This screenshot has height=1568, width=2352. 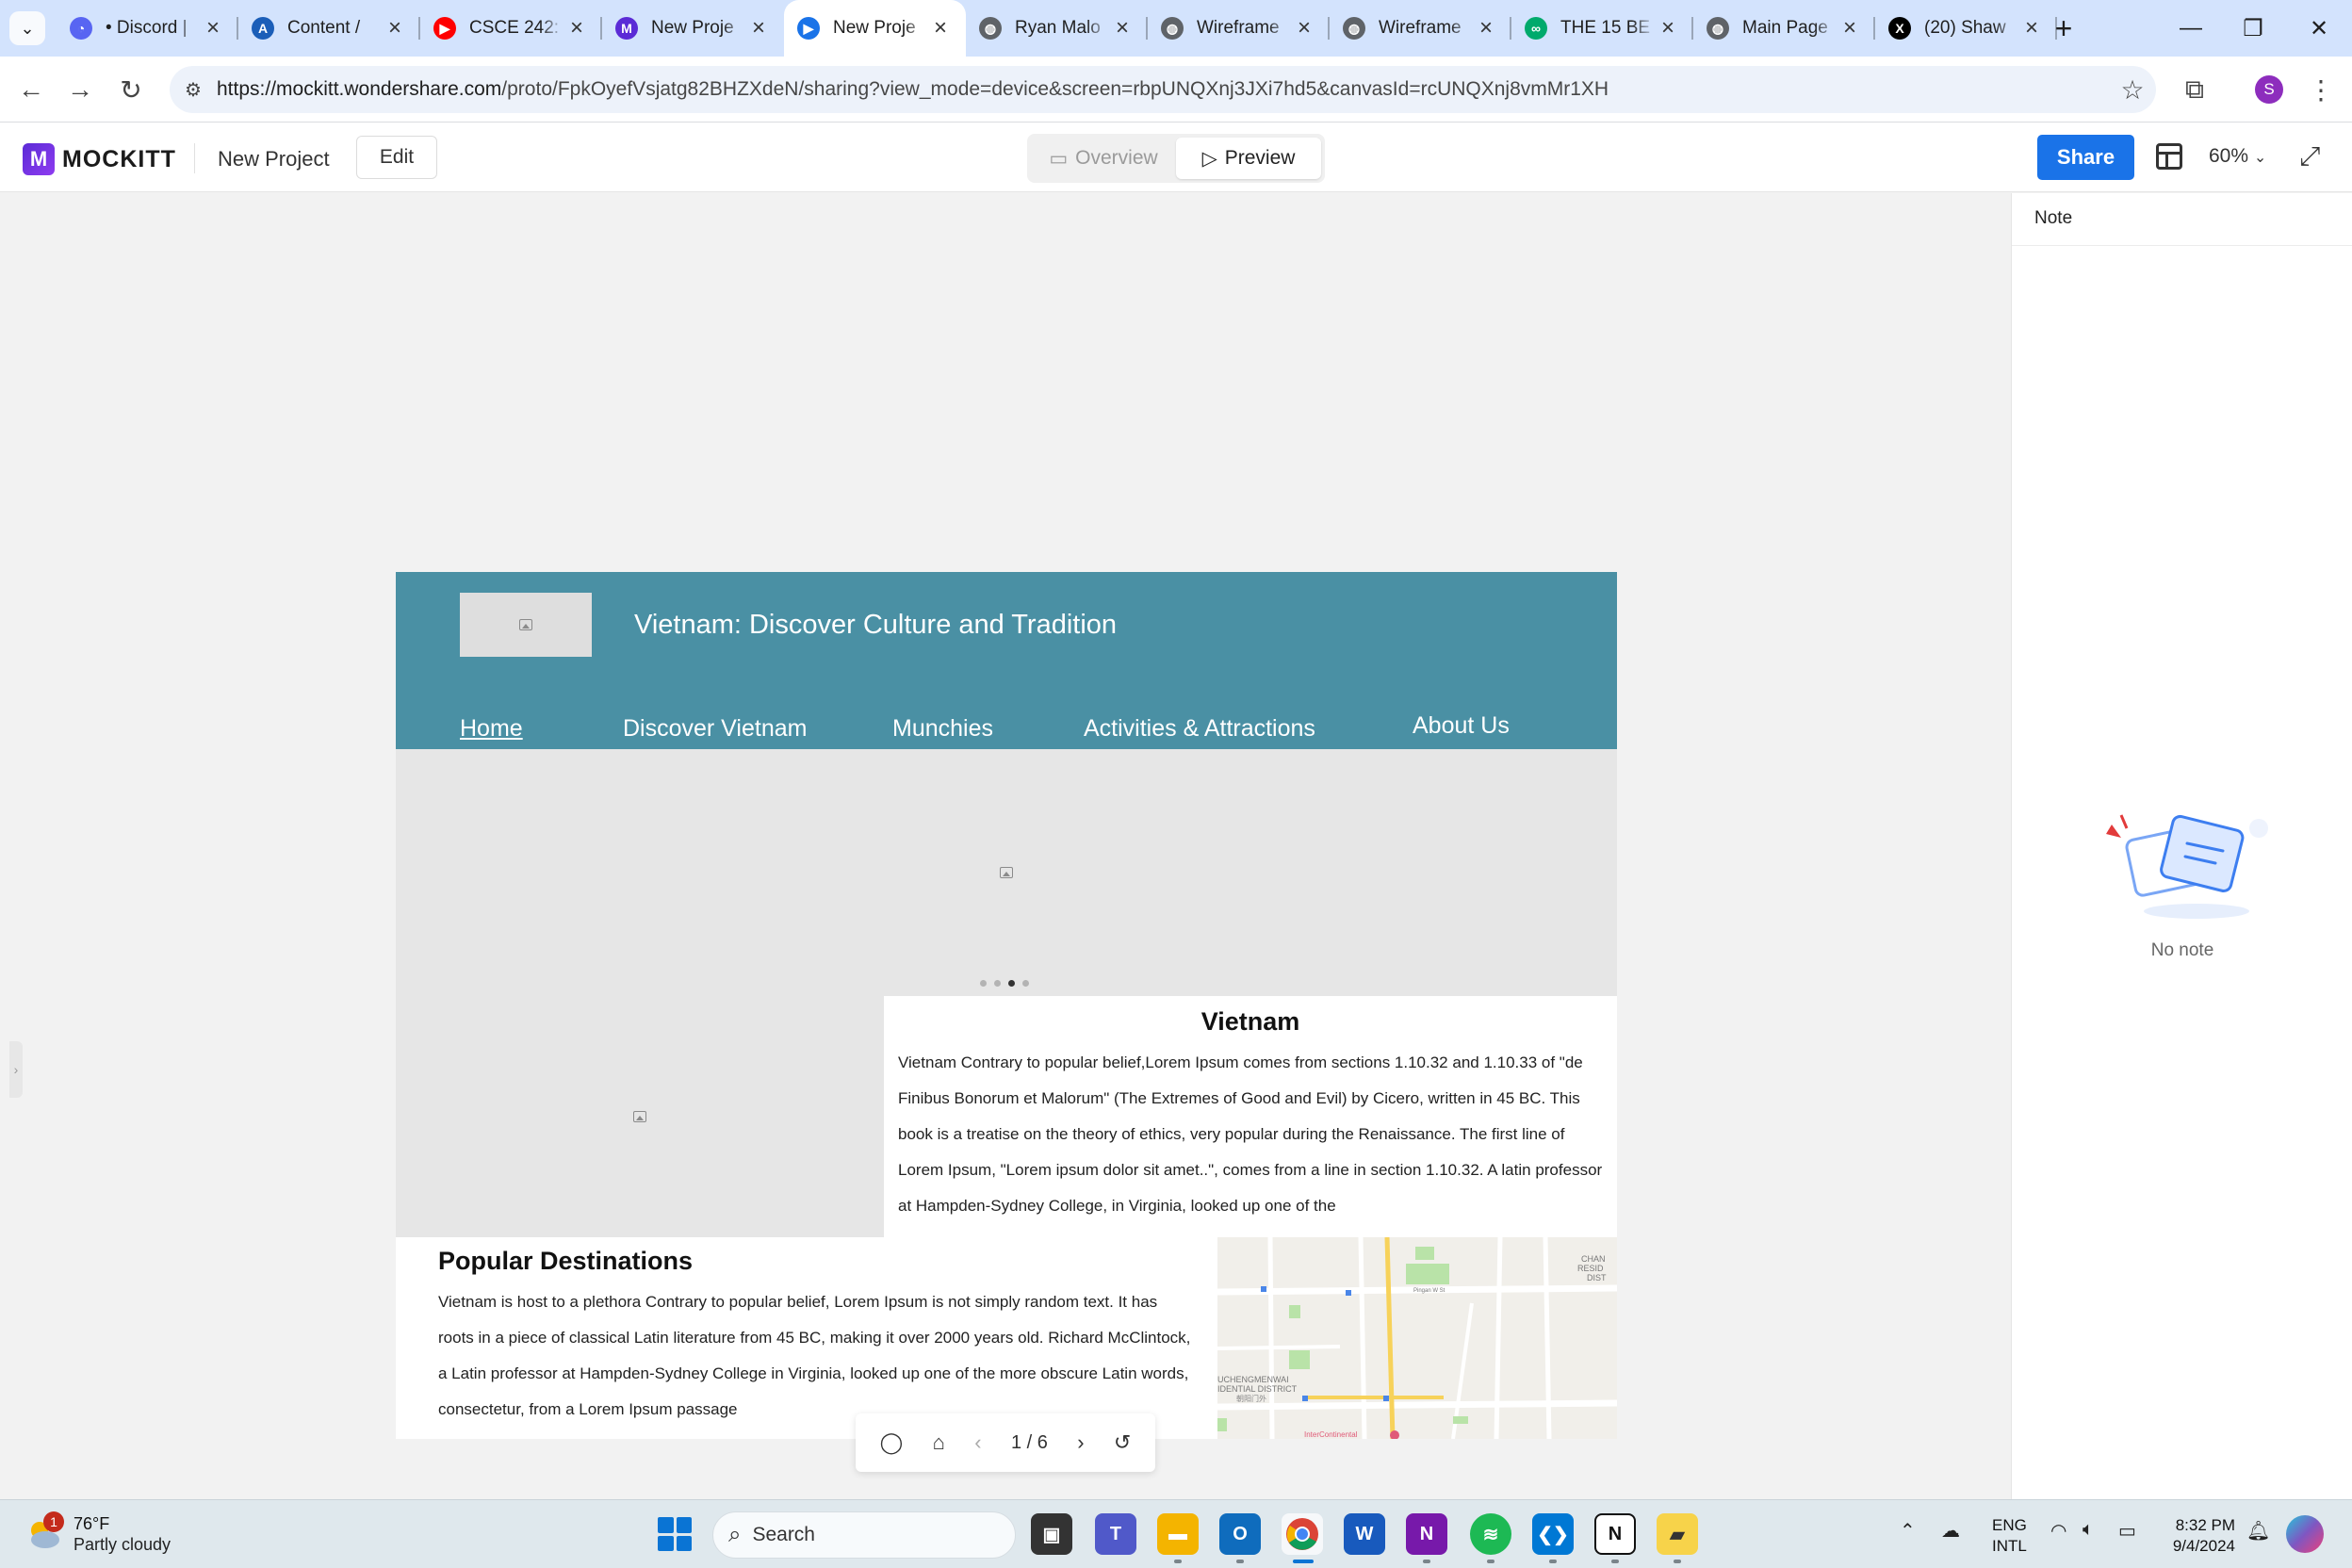 I want to click on nav-discover-vietnam: Discover Vietnam, so click(x=715, y=729).